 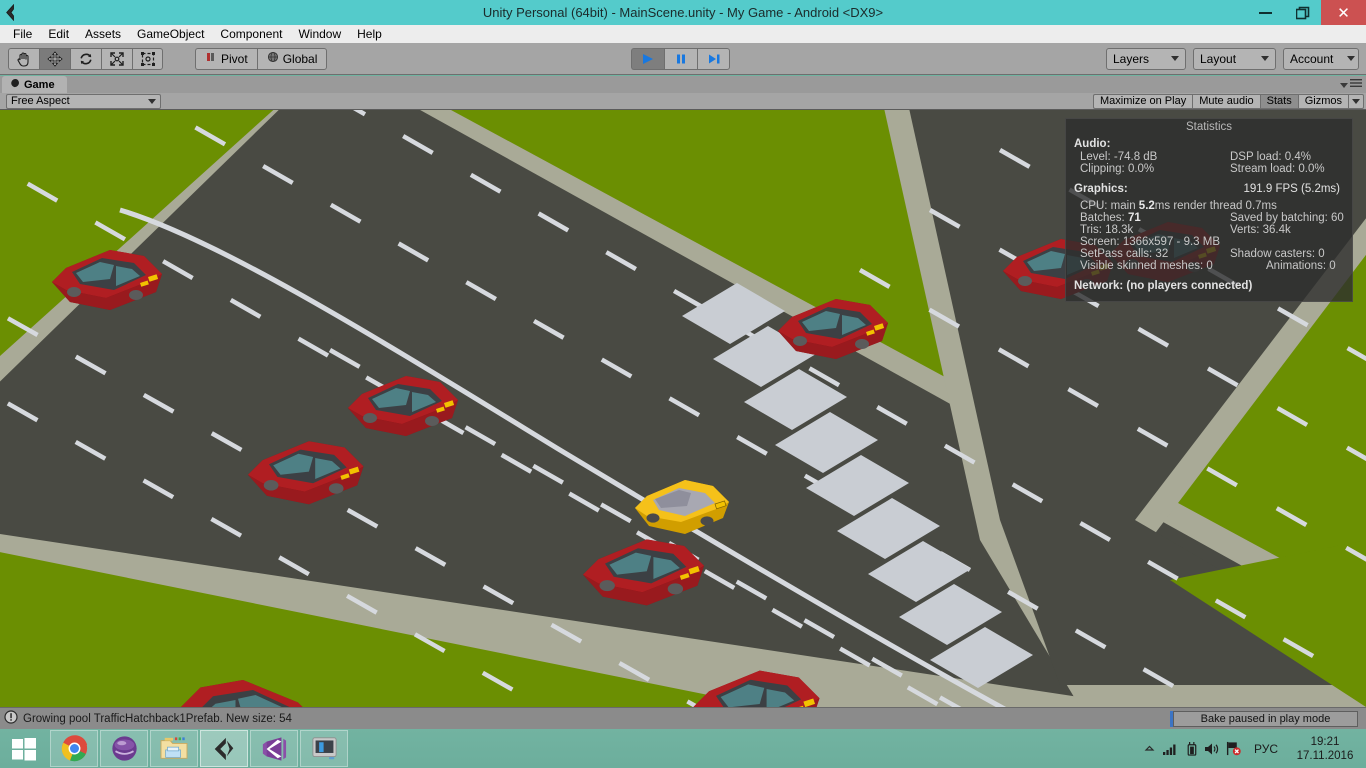 What do you see at coordinates (1092, 144) in the screenshot?
I see `audio-section-header: Audio:` at bounding box center [1092, 144].